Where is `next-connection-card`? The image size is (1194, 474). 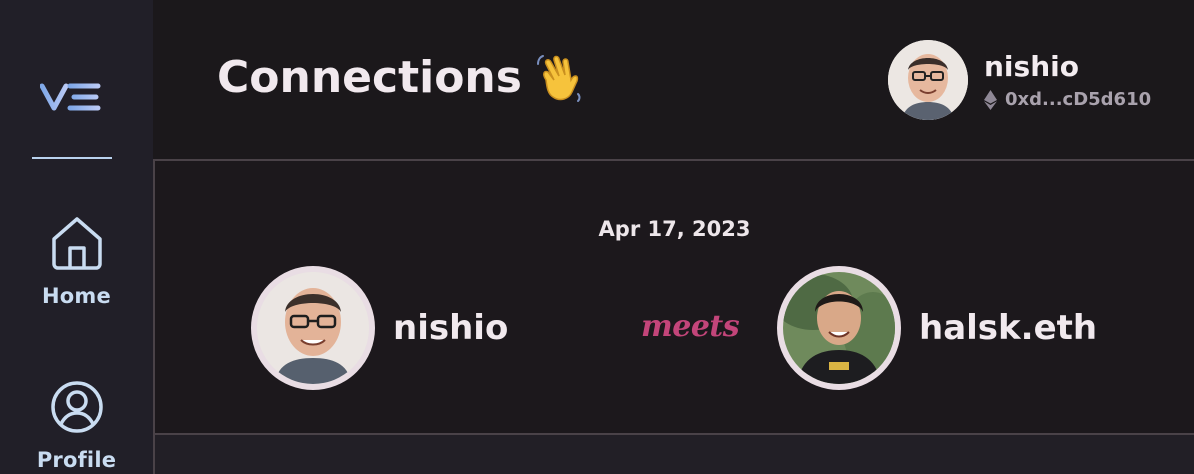
next-connection-card is located at coordinates (674, 454).